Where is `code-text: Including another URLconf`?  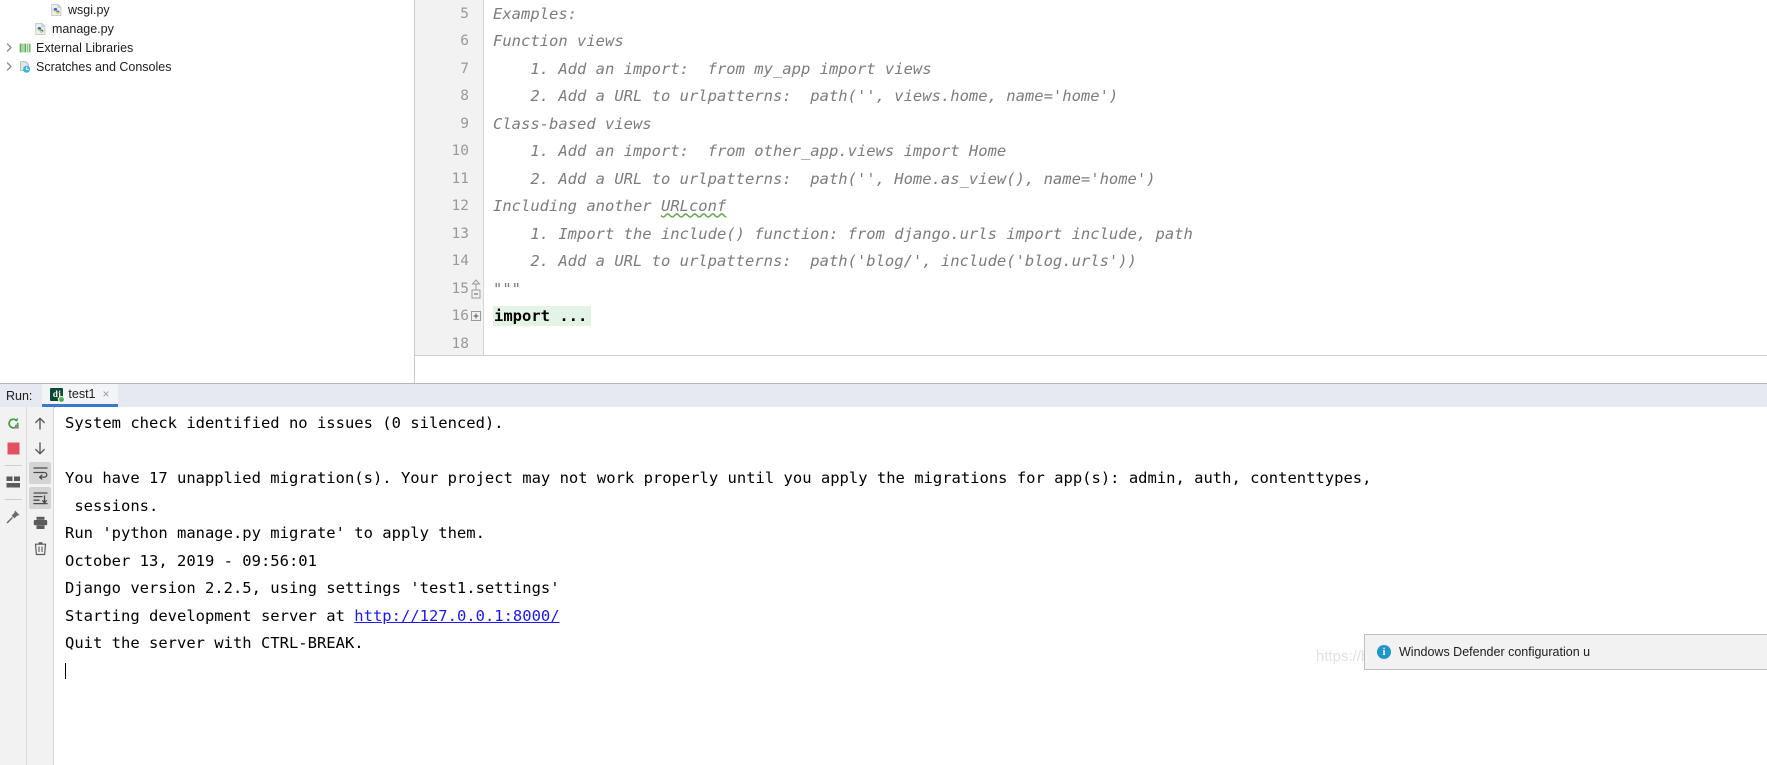
code-text: Including another URLconf is located at coordinates (604, 206).